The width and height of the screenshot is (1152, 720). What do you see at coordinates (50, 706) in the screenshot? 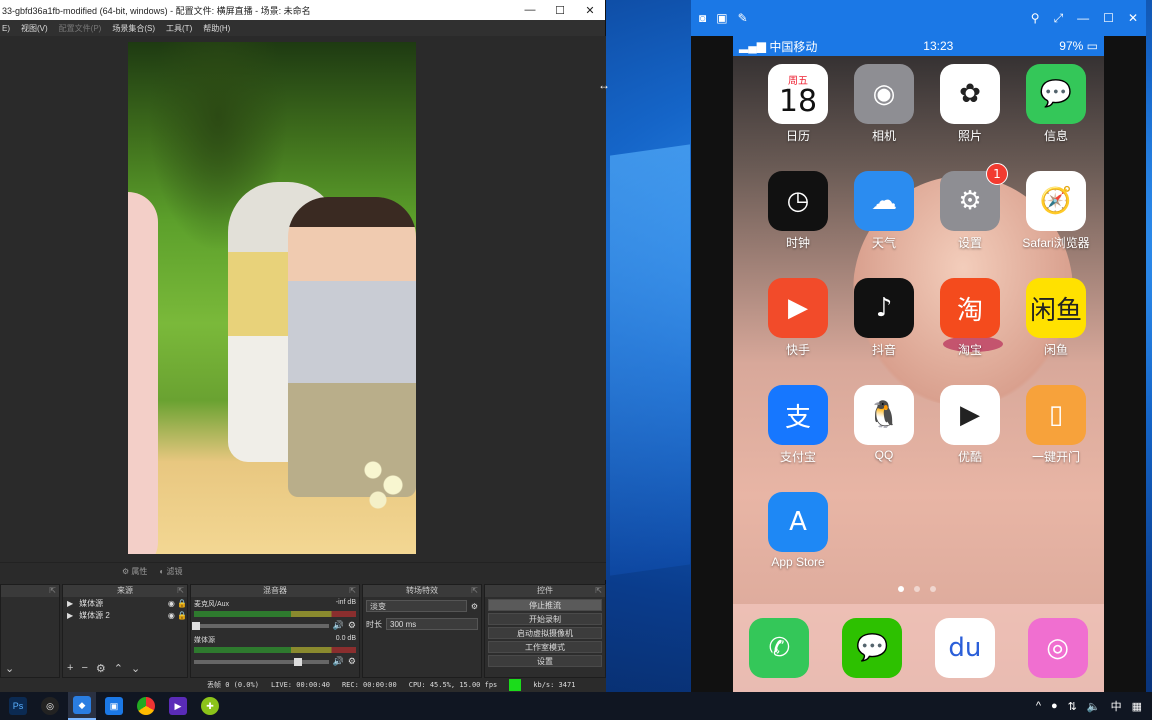
I see `taskbar-obs: ◎` at bounding box center [50, 706].